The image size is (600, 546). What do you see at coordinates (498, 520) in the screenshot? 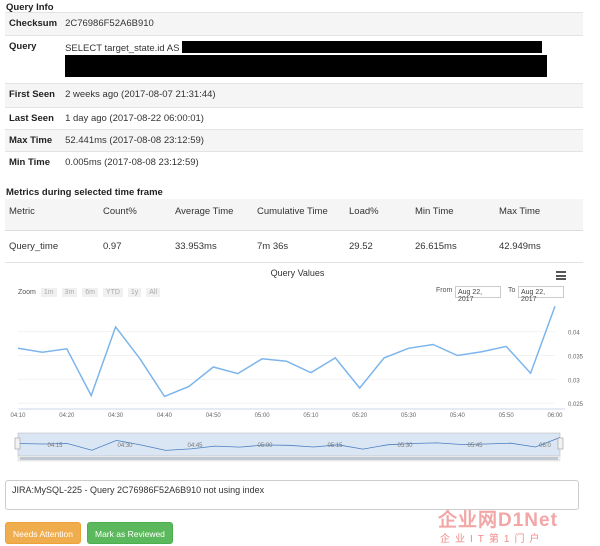
I see `watermark-brand: 企业网D1Net` at bounding box center [498, 520].